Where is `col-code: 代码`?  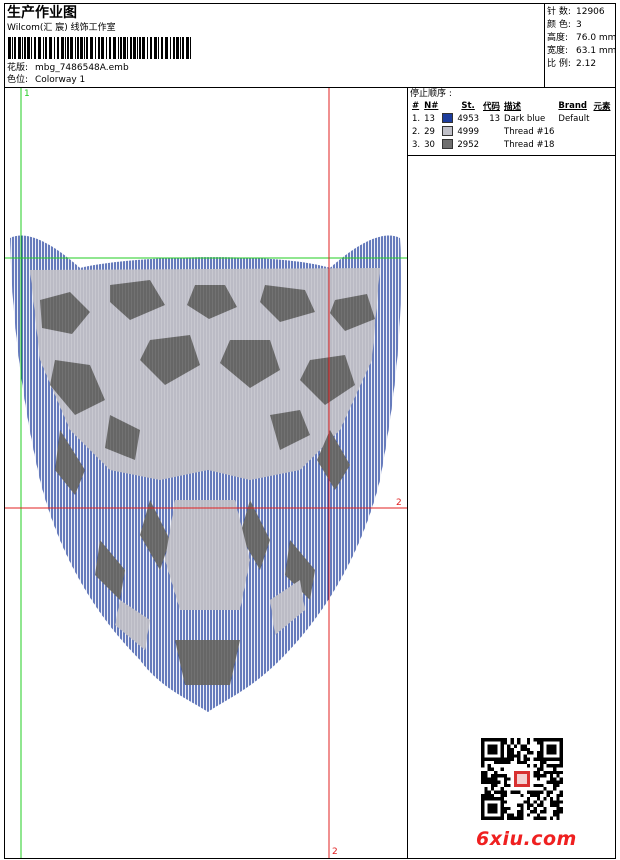 col-code: 代码 is located at coordinates (492, 107).